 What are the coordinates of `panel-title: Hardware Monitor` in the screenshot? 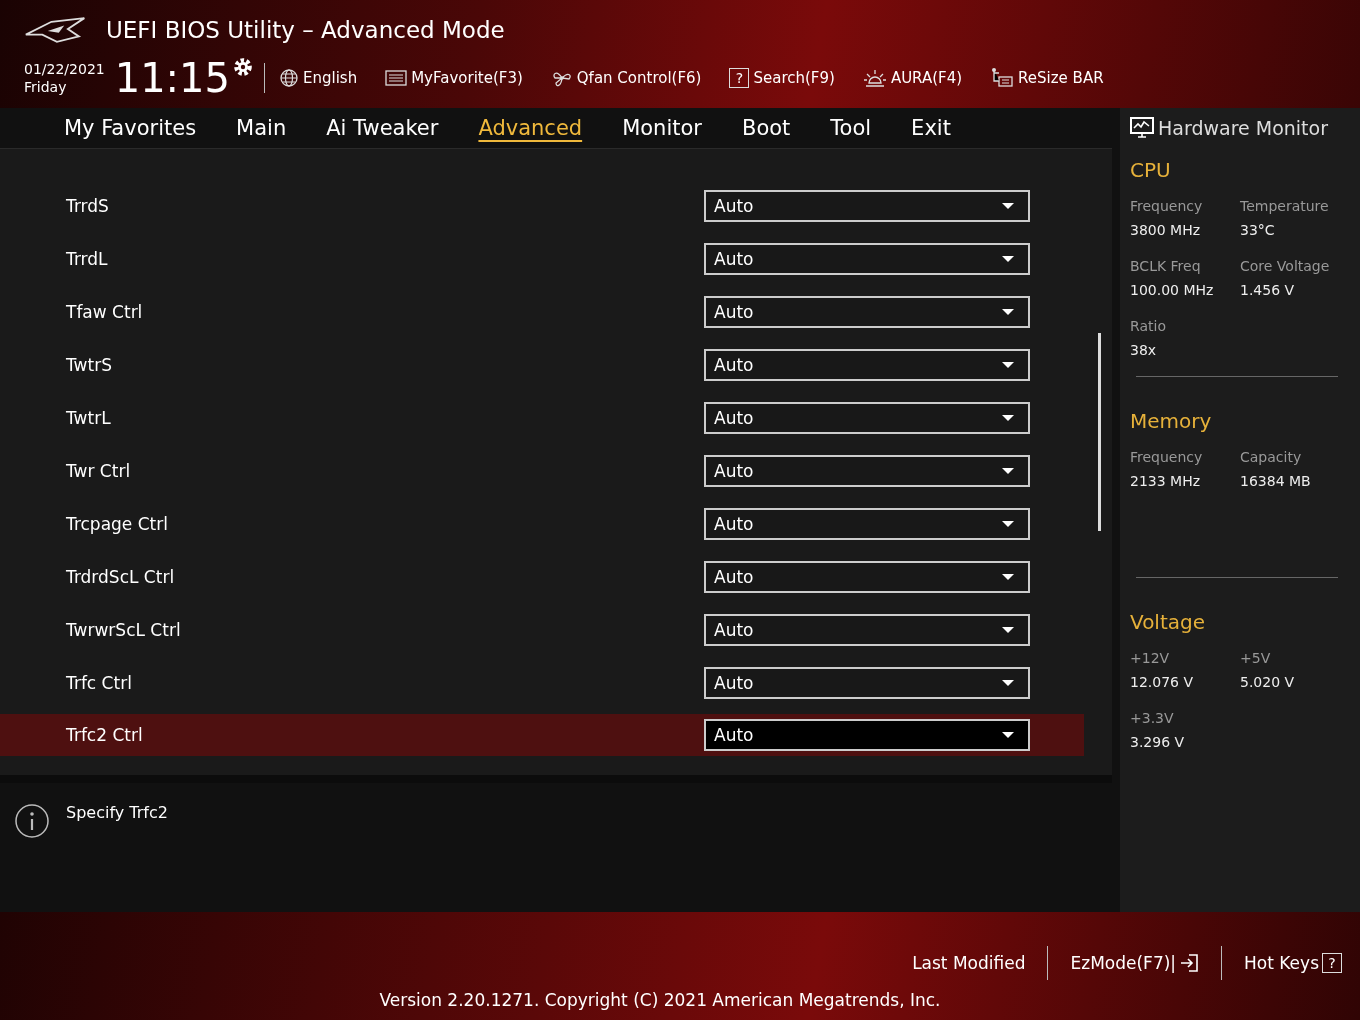 It's located at (1243, 128).